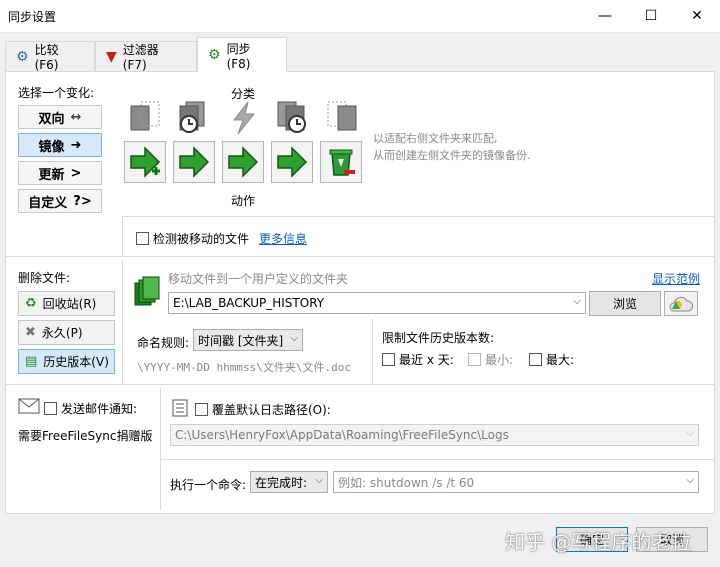 Image resolution: width=720 pixels, height=567 pixels. I want to click on description-line-1: 以适配右侧文件夹来匹配,, so click(435, 138).